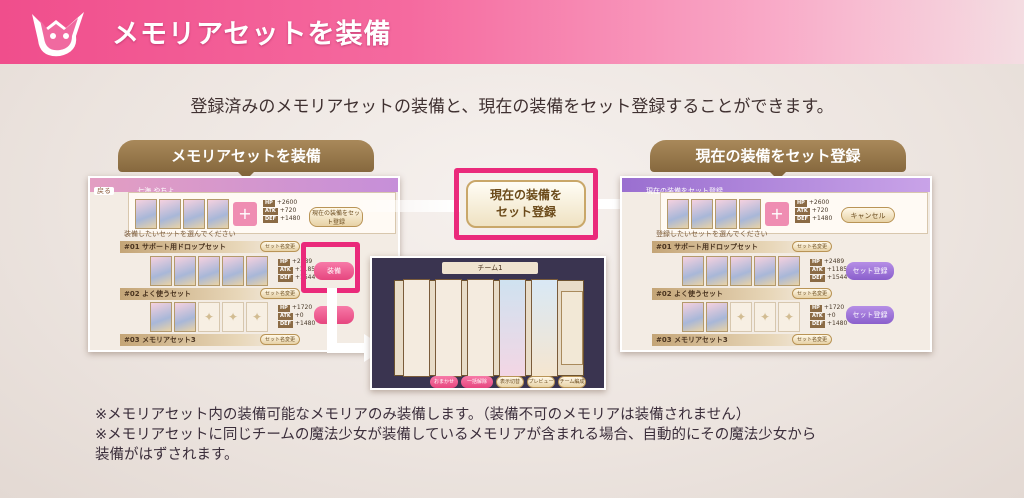  I want to click on team-grid, so click(489, 328).